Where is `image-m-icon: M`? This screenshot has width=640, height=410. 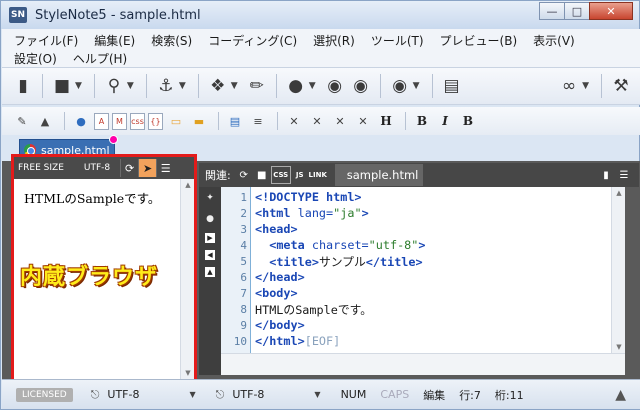 image-m-icon: M is located at coordinates (119, 121).